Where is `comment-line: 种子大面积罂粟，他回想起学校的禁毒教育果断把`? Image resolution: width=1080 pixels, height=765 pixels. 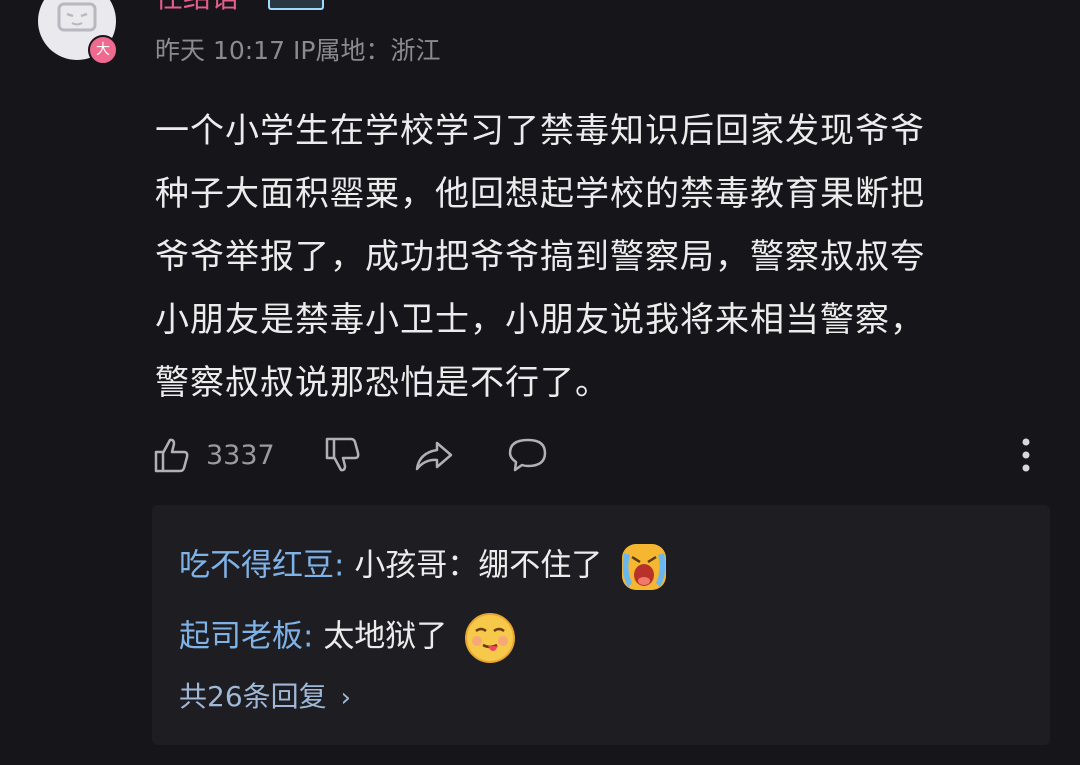
comment-line: 种子大面积罂粟，他回想起学校的禁毒教育果断把 is located at coordinates (540, 194).